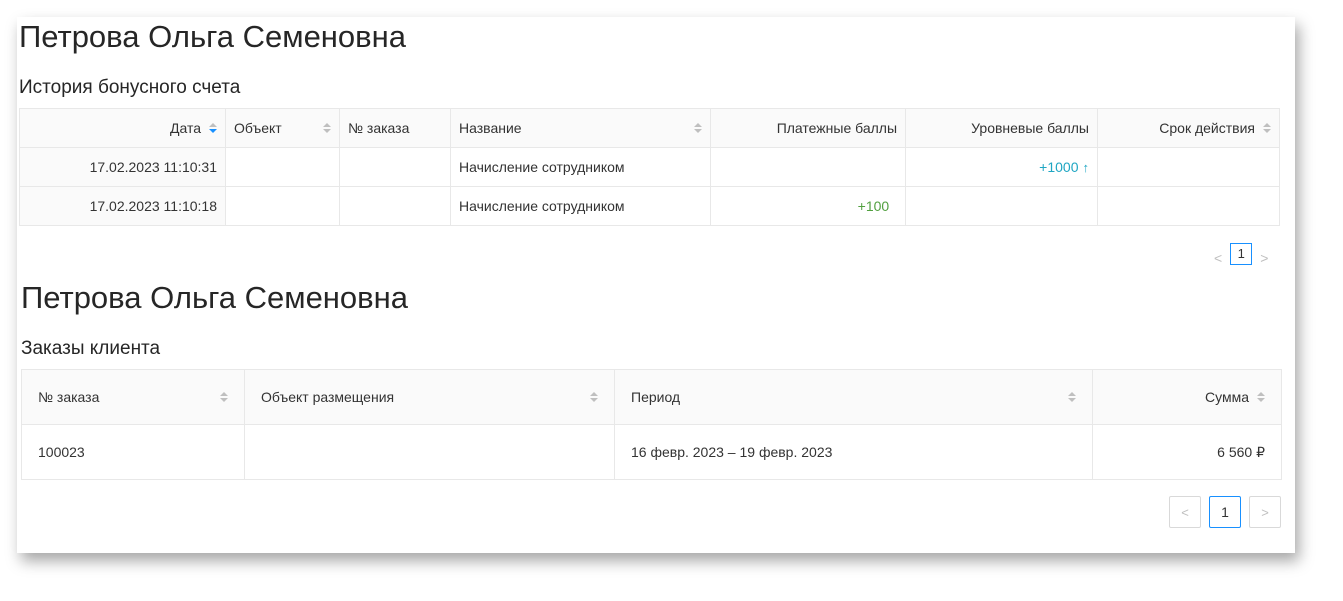 This screenshot has height=601, width=1343. What do you see at coordinates (122, 167) in the screenshot?
I see `cell-date: 17.02.2023 11:10:31` at bounding box center [122, 167].